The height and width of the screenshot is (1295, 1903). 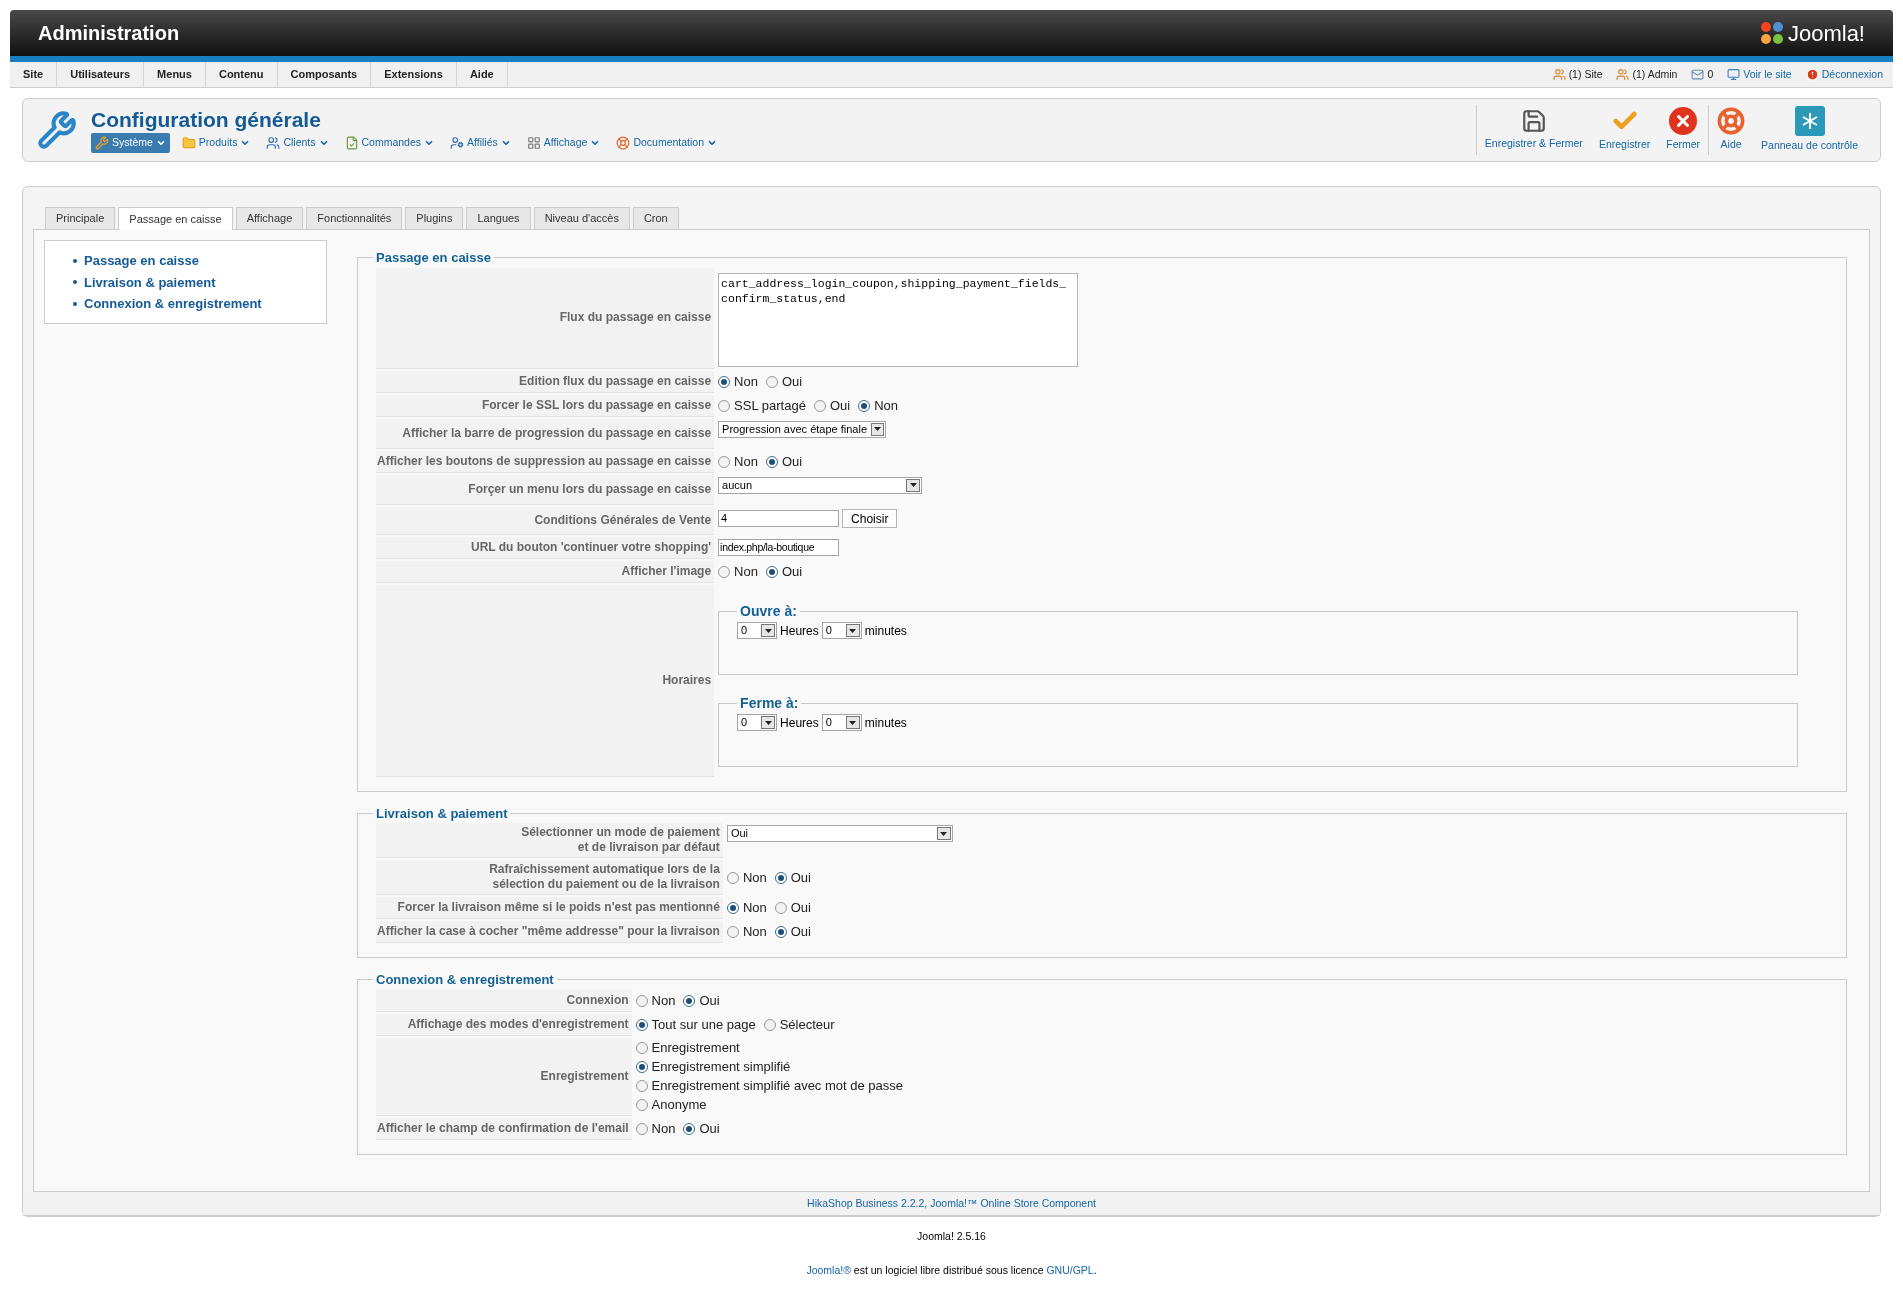 I want to click on tab: Passage en caisse, so click(x=175, y=218).